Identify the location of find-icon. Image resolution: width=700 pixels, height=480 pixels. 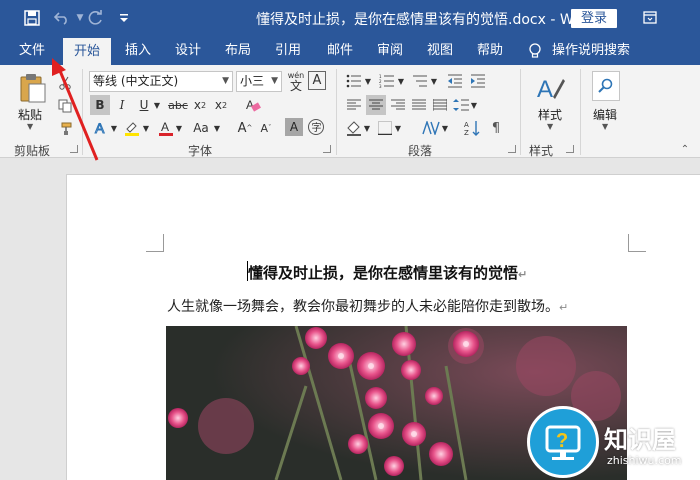
(606, 86).